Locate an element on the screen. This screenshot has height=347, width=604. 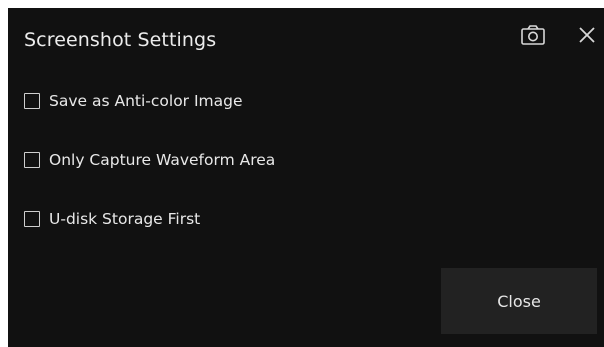
option-only-capture-waveform: Only Capture Waveform Area is located at coordinates (149, 160).